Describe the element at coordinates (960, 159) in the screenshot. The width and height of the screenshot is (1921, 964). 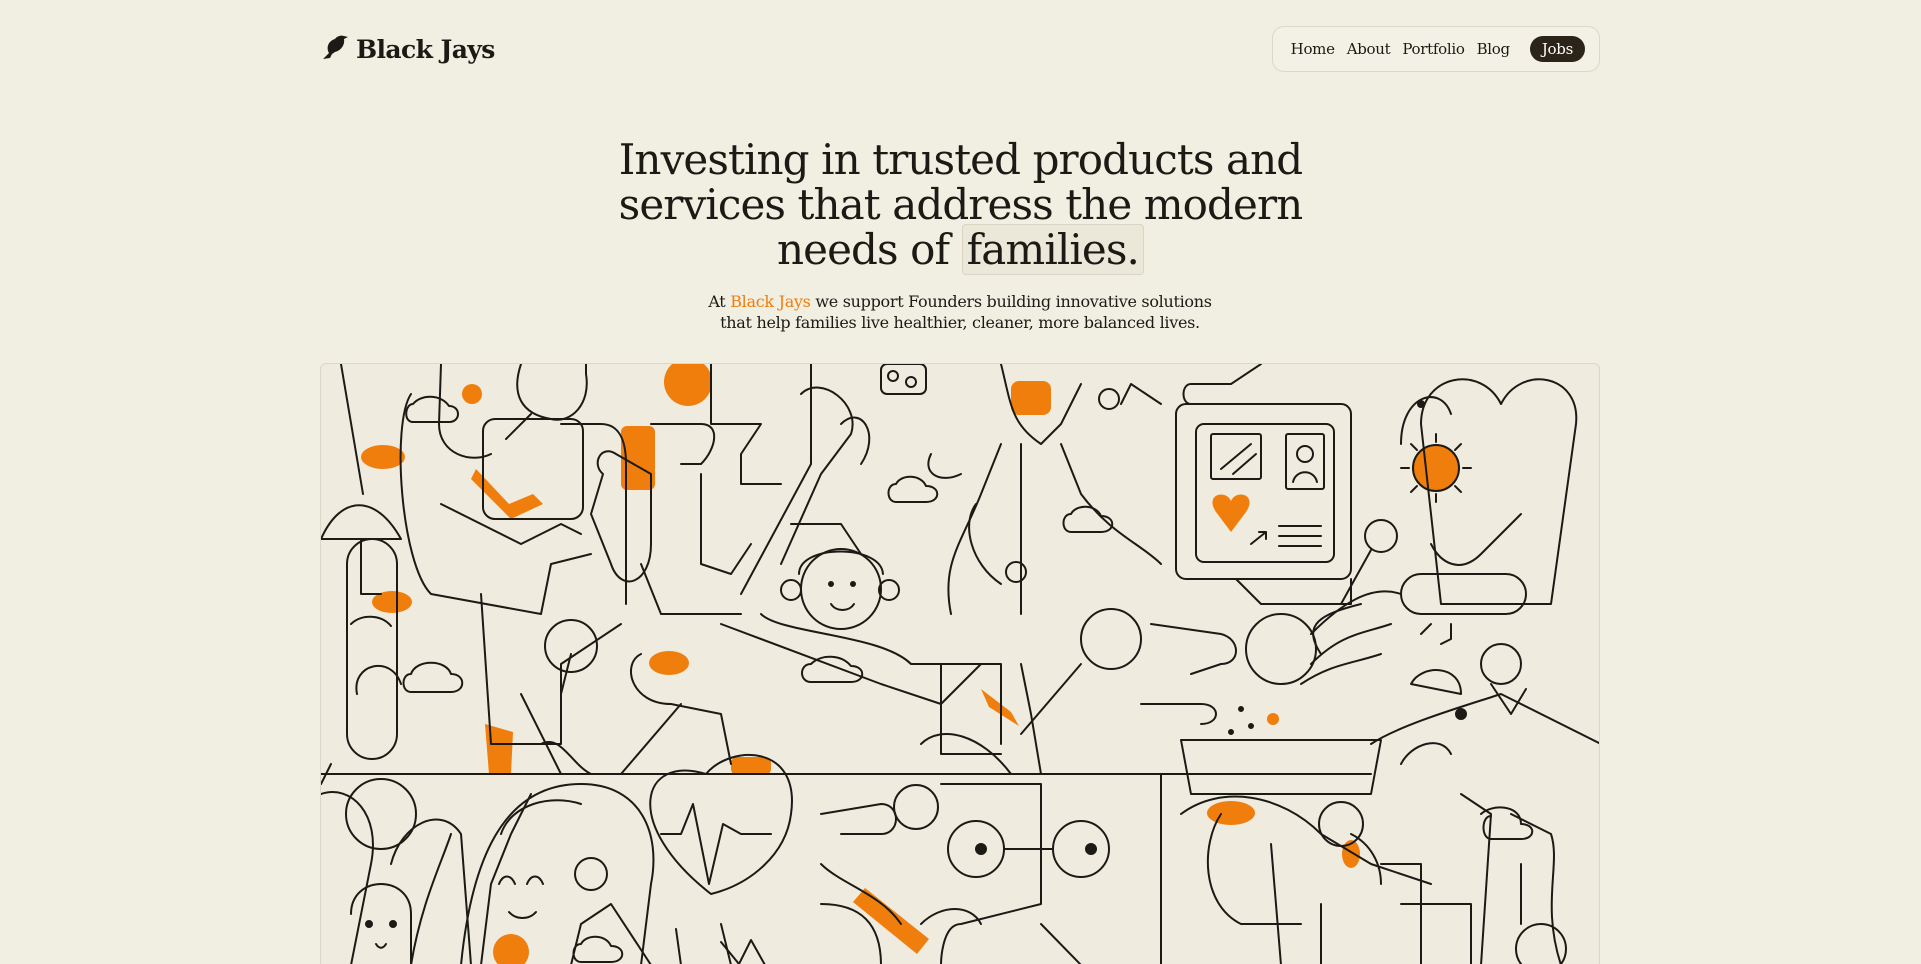
I see `hero-title-line-1: Investing in trusted products and` at that location.